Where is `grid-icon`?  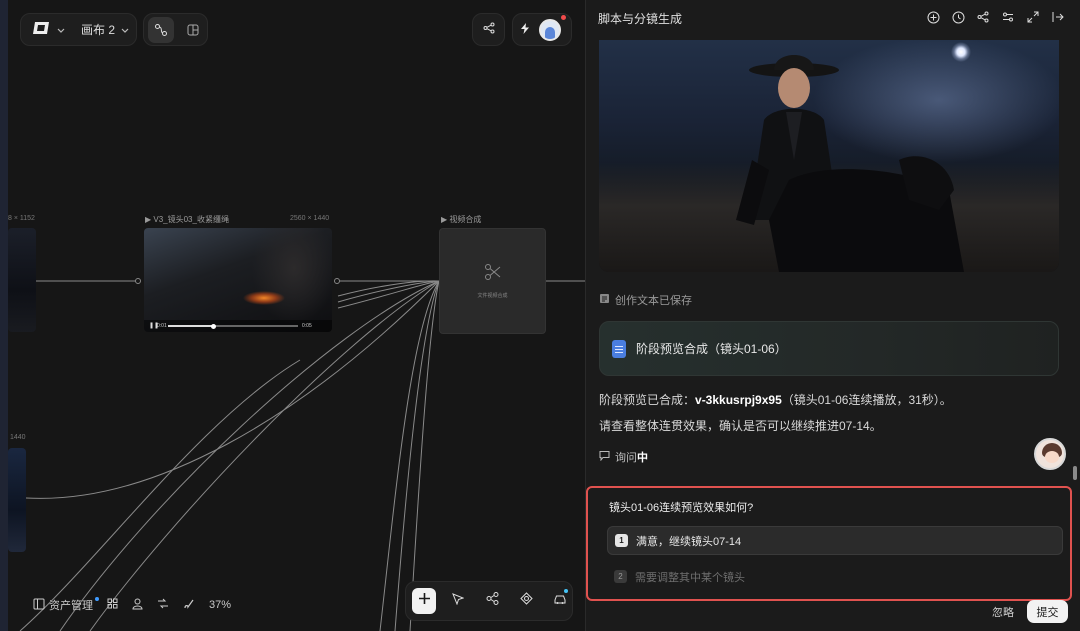 grid-icon is located at coordinates (112, 605).